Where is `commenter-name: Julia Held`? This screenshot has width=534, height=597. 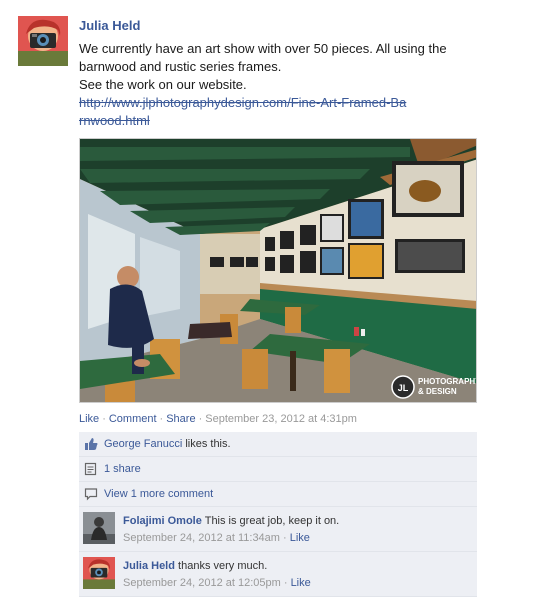 commenter-name: Julia Held is located at coordinates (149, 566).